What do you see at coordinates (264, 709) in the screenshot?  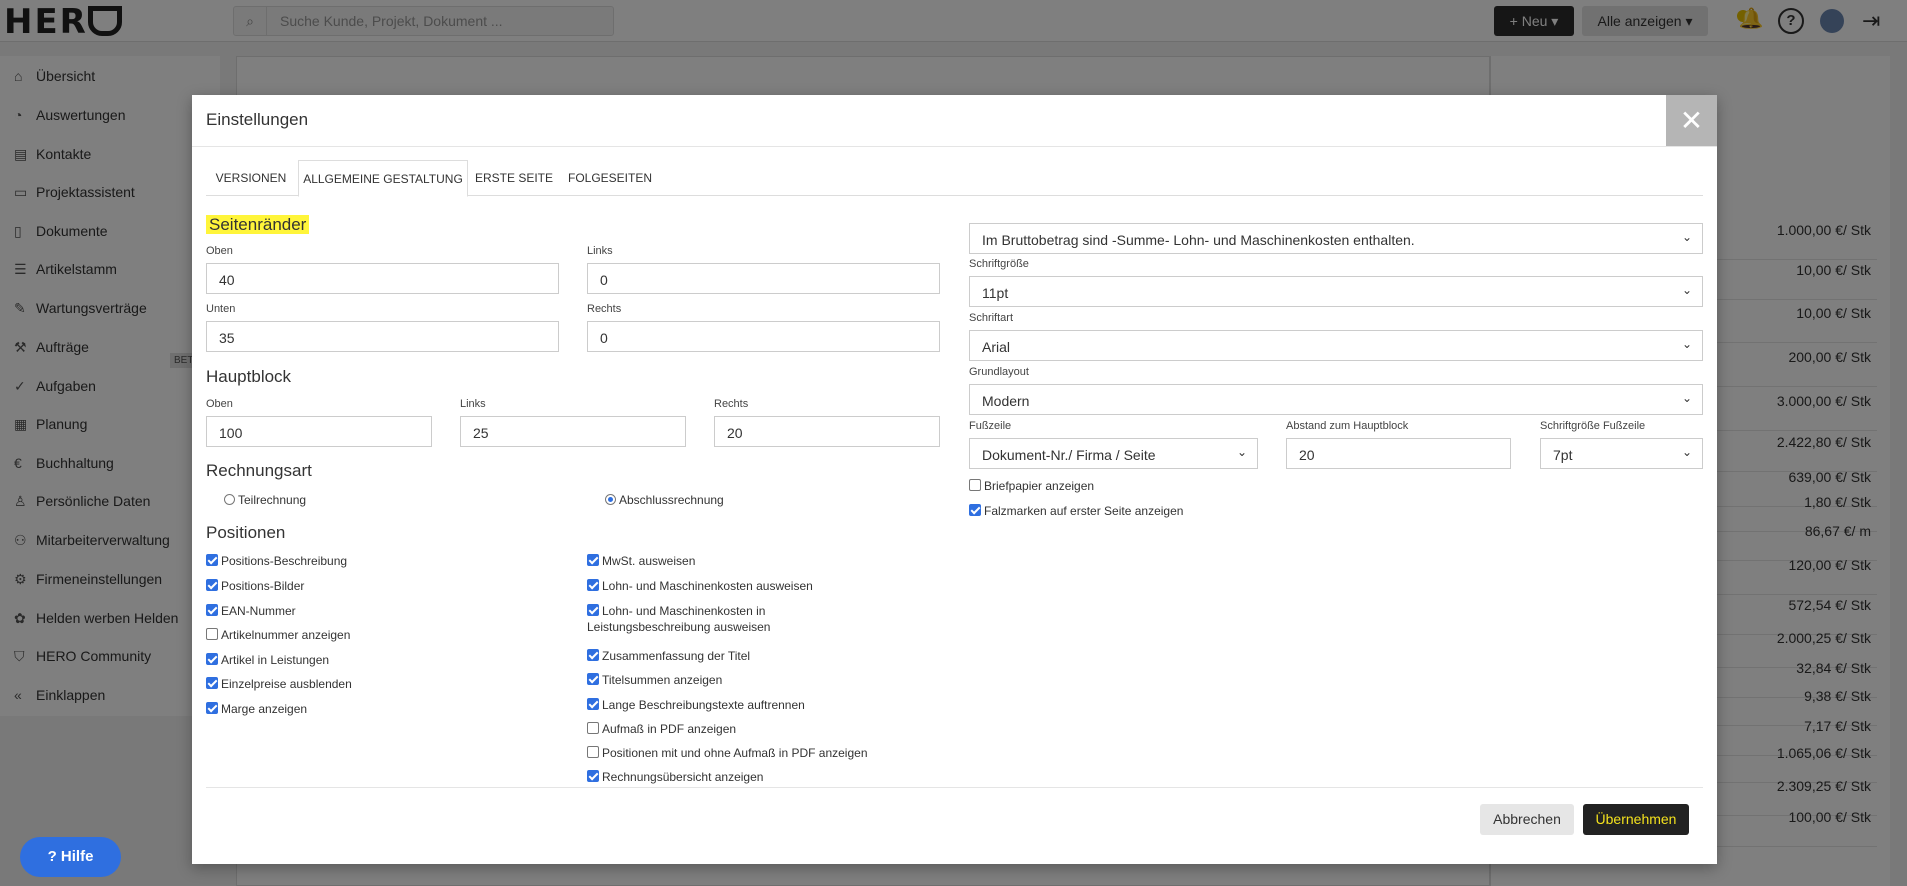 I see `checkbox-label: Marge anzeigen` at bounding box center [264, 709].